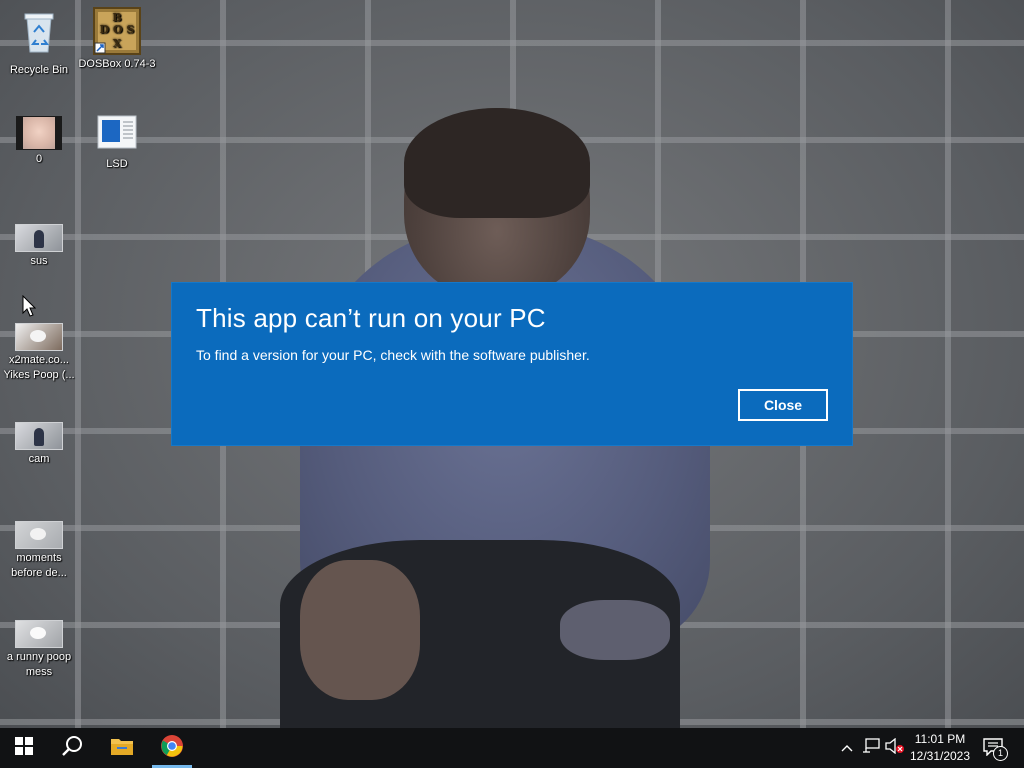  What do you see at coordinates (39, 70) in the screenshot?
I see `desktop-icon-label: Recycle Bin` at bounding box center [39, 70].